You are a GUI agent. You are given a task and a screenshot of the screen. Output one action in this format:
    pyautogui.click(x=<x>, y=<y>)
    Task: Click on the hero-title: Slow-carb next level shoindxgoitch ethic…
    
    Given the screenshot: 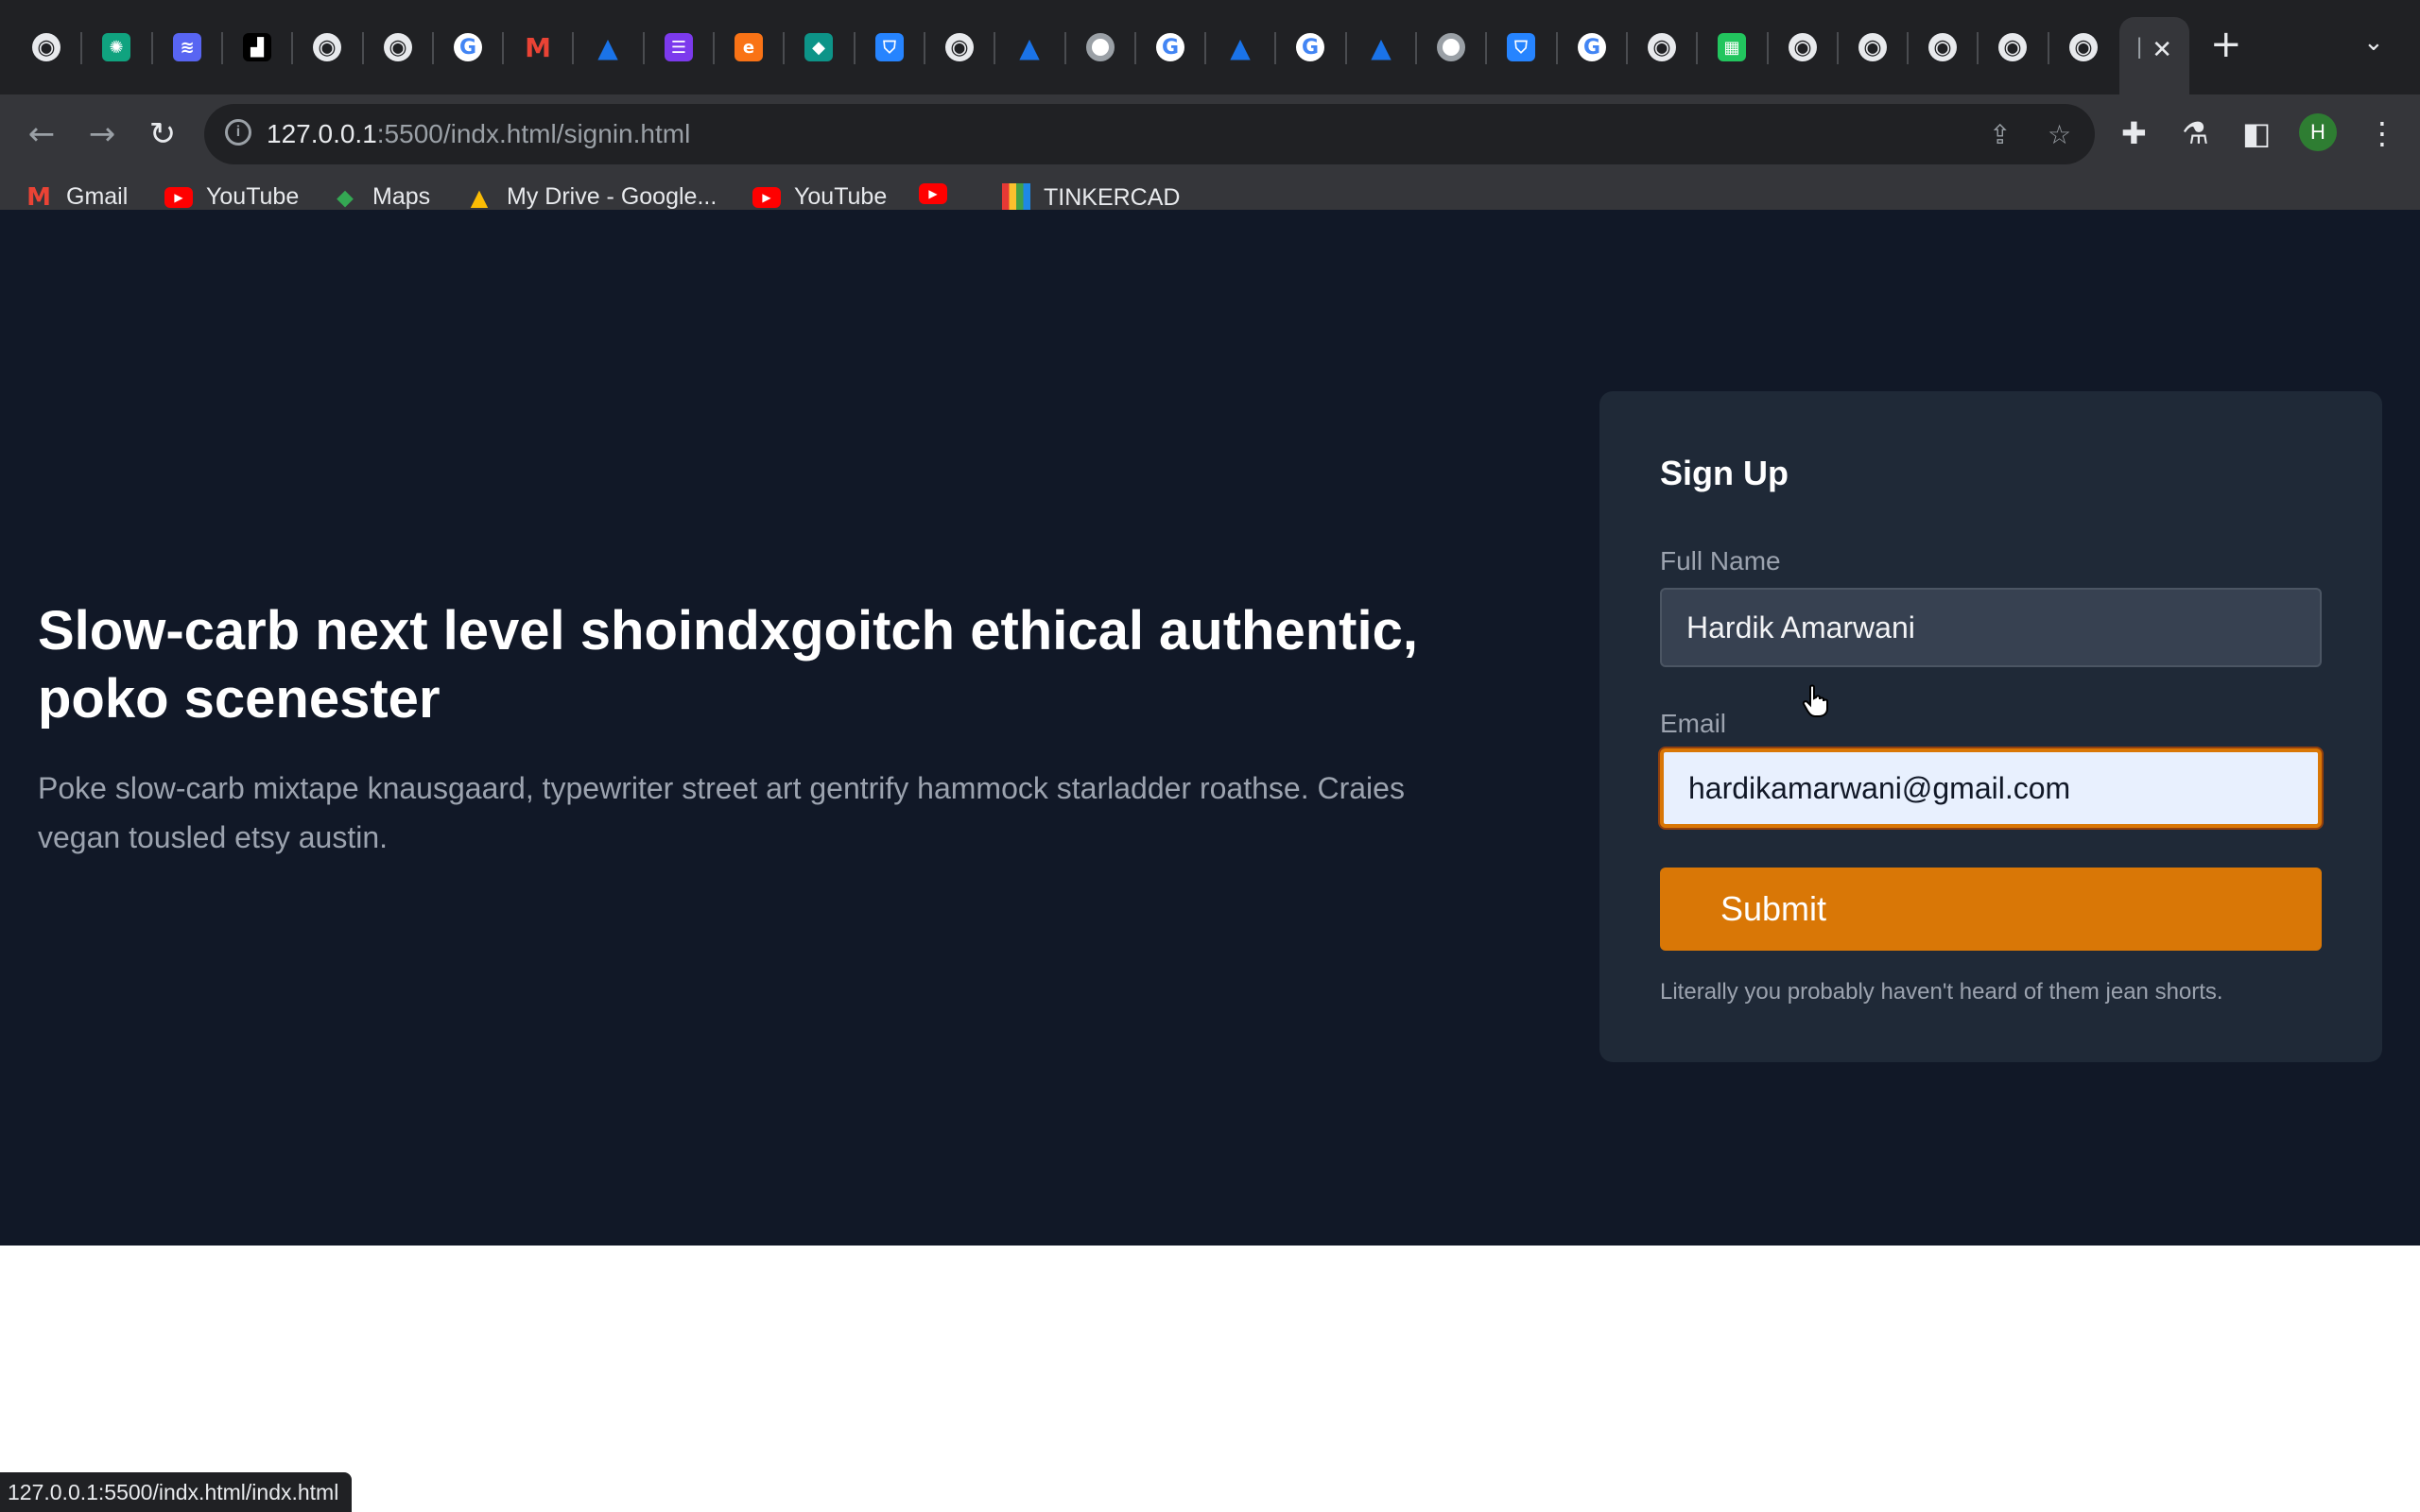 What is the action you would take?
    pyautogui.click(x=728, y=665)
    